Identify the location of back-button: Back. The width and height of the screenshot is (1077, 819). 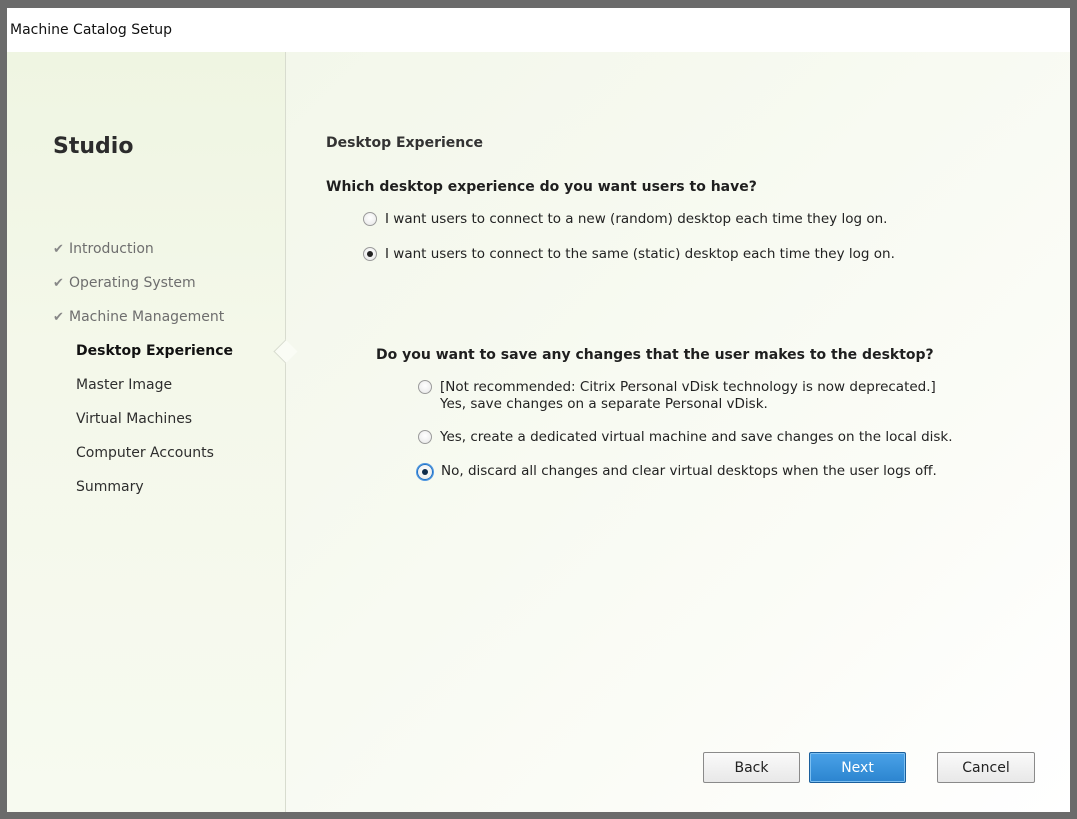
(751, 767).